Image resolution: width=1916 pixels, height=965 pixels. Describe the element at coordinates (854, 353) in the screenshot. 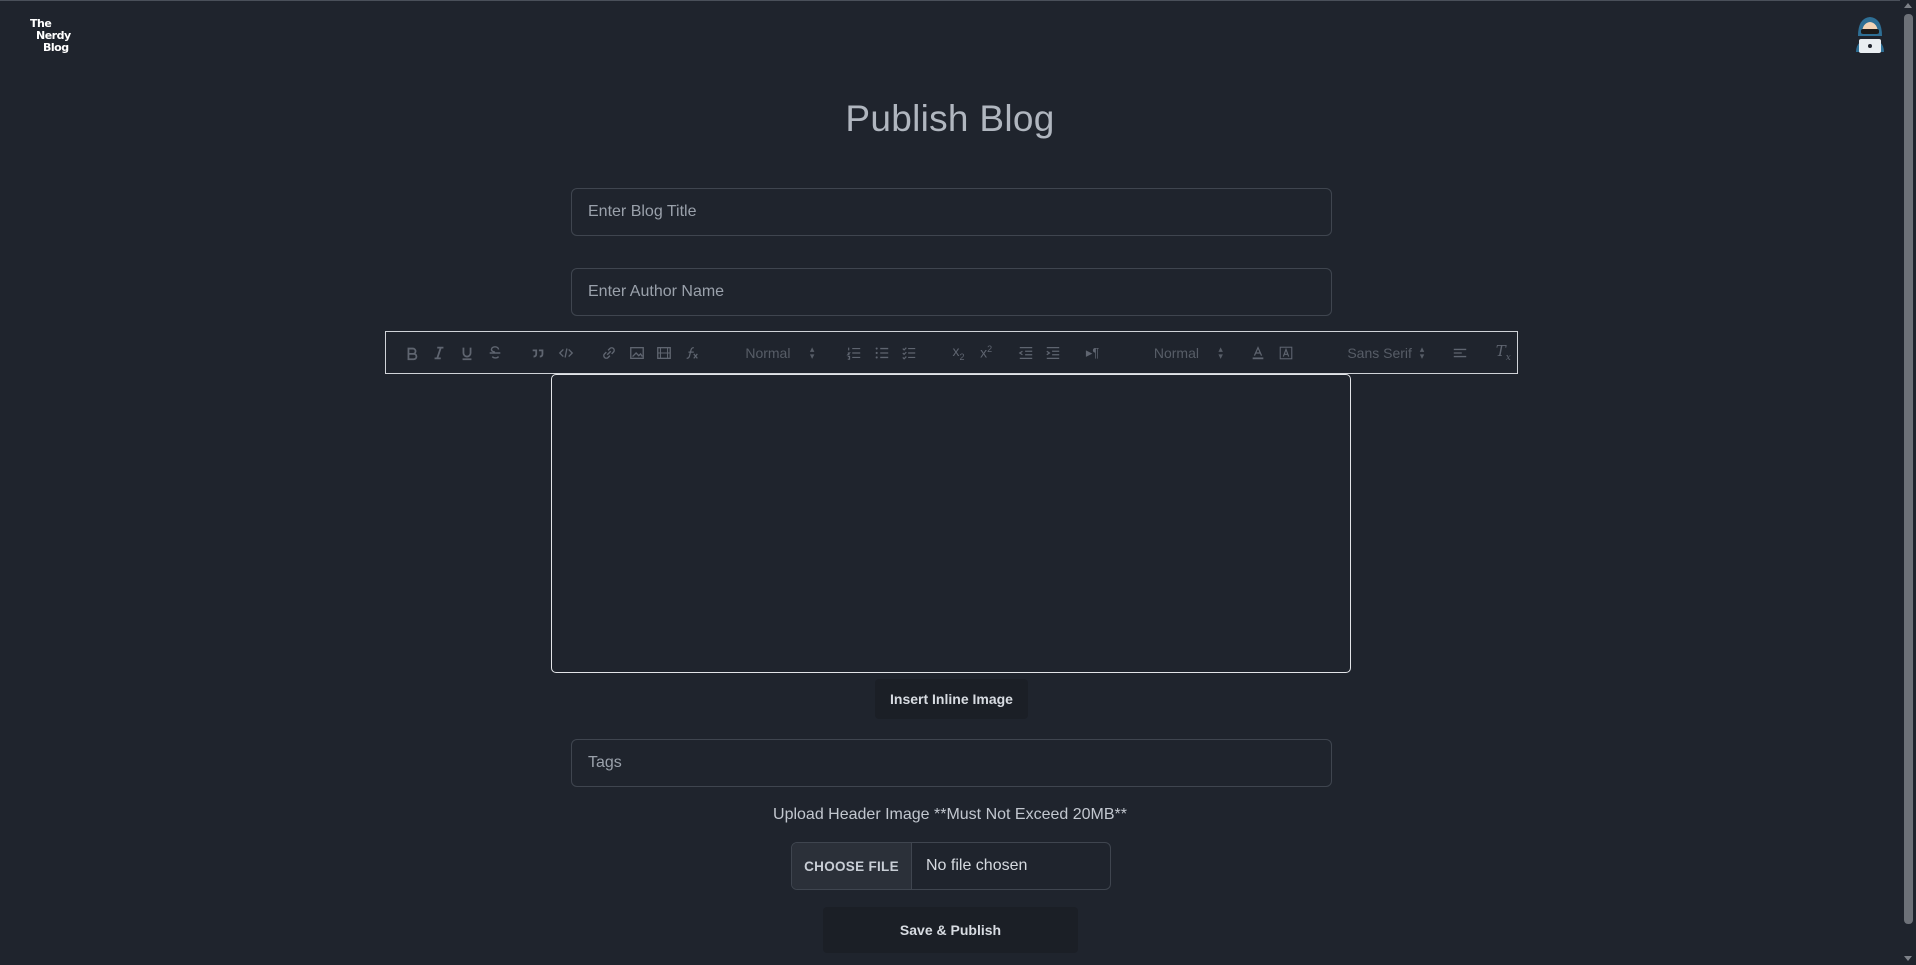

I see `ordered-list-icon` at that location.